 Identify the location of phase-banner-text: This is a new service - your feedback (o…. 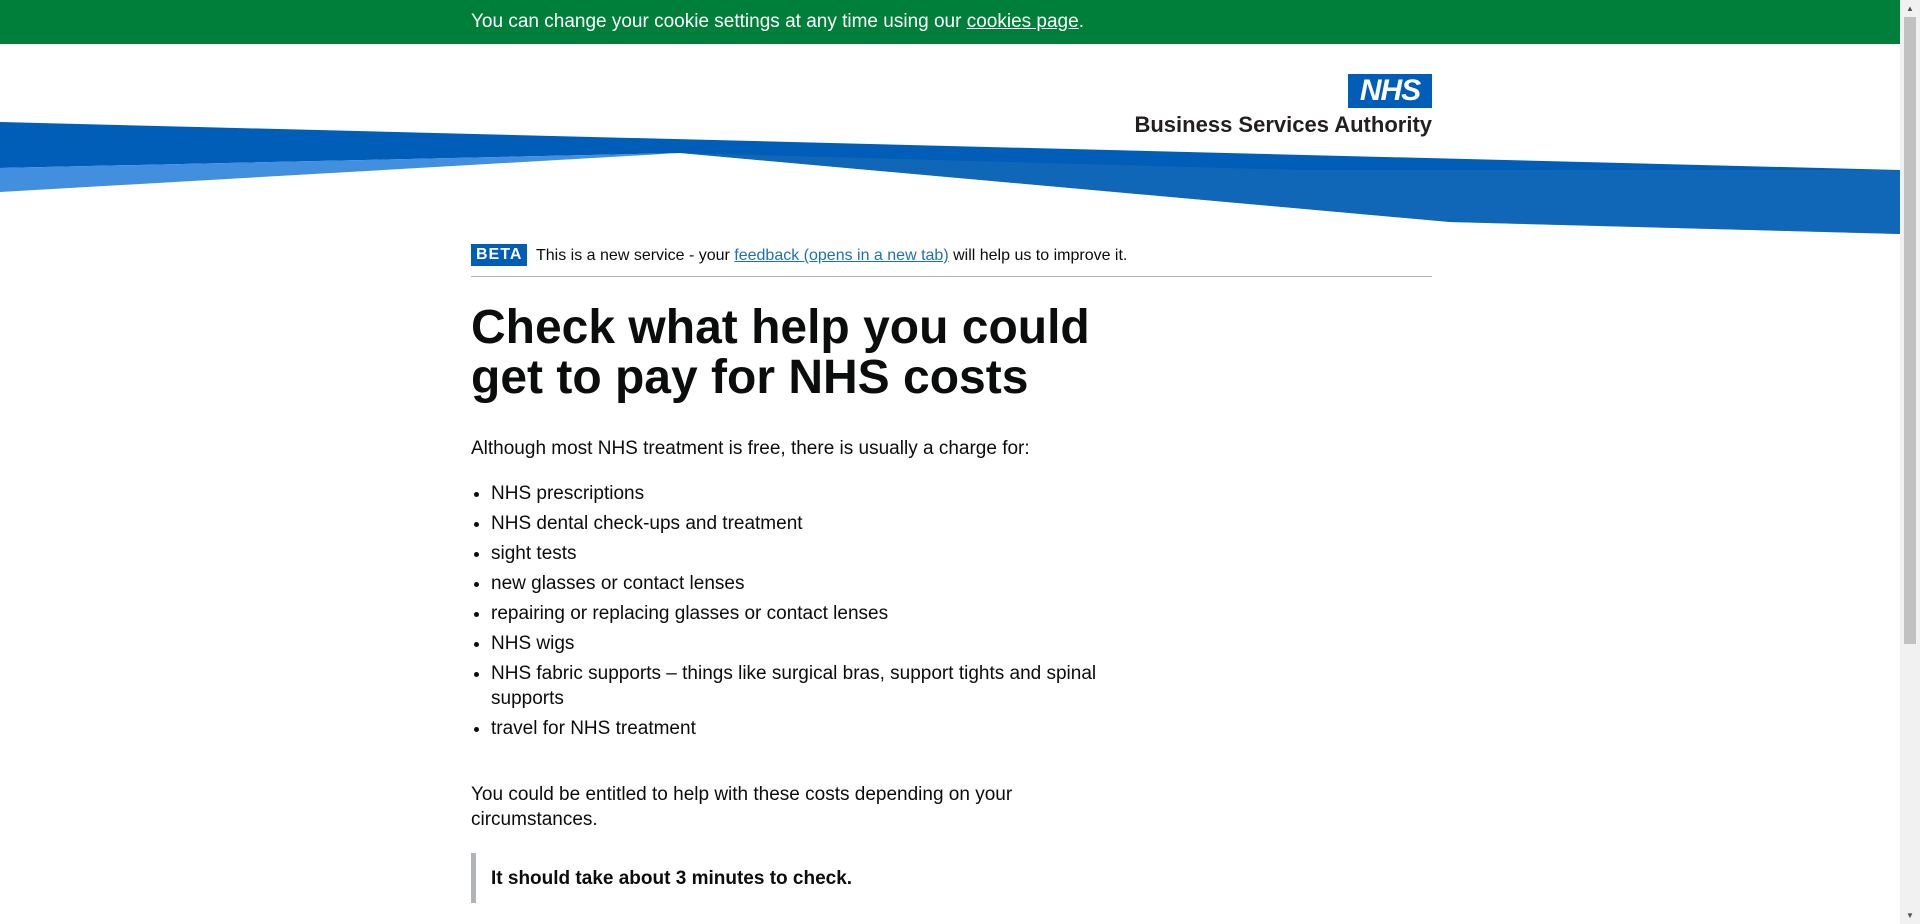
(831, 256).